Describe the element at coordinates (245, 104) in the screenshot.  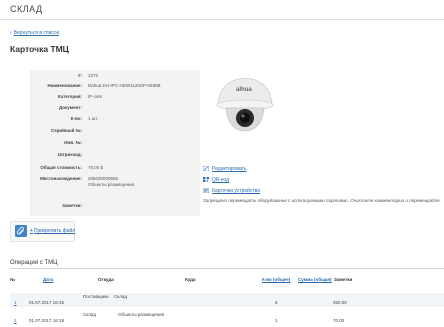
I see `item-photo: alhua` at that location.